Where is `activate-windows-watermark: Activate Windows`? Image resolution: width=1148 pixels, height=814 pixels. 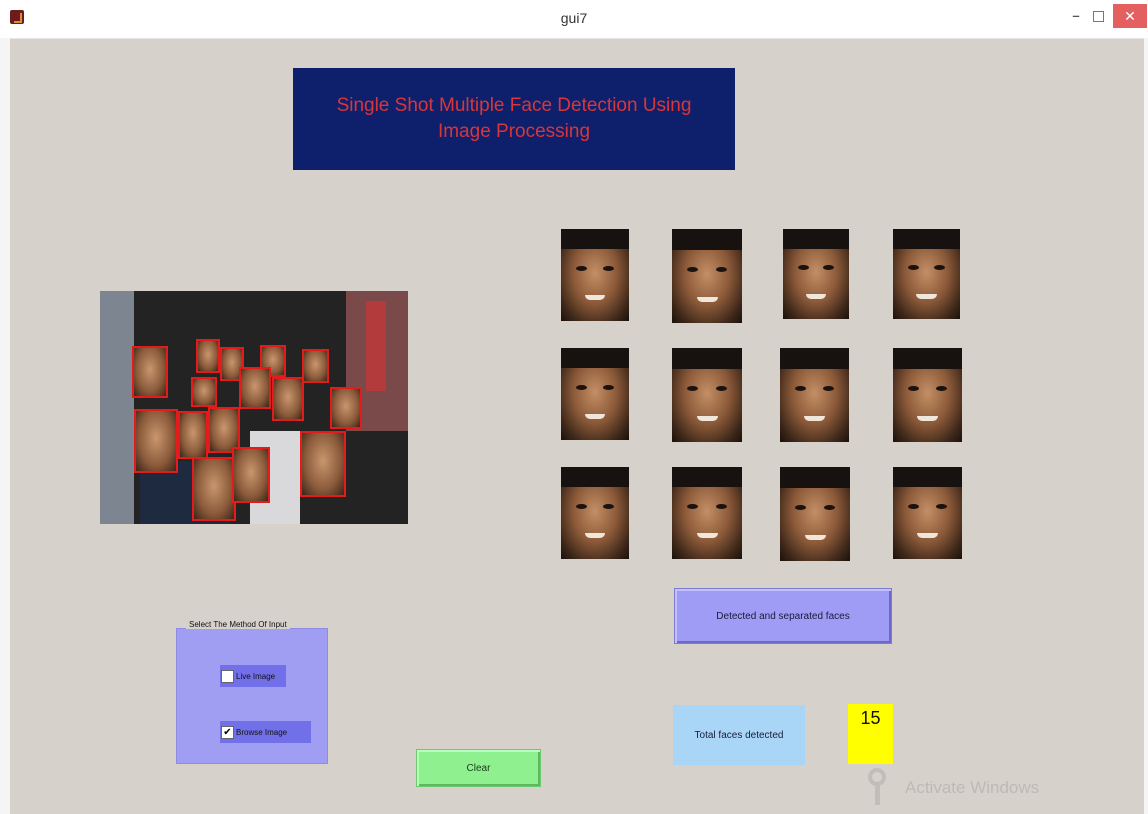
activate-windows-watermark: Activate Windows is located at coordinates (972, 787).